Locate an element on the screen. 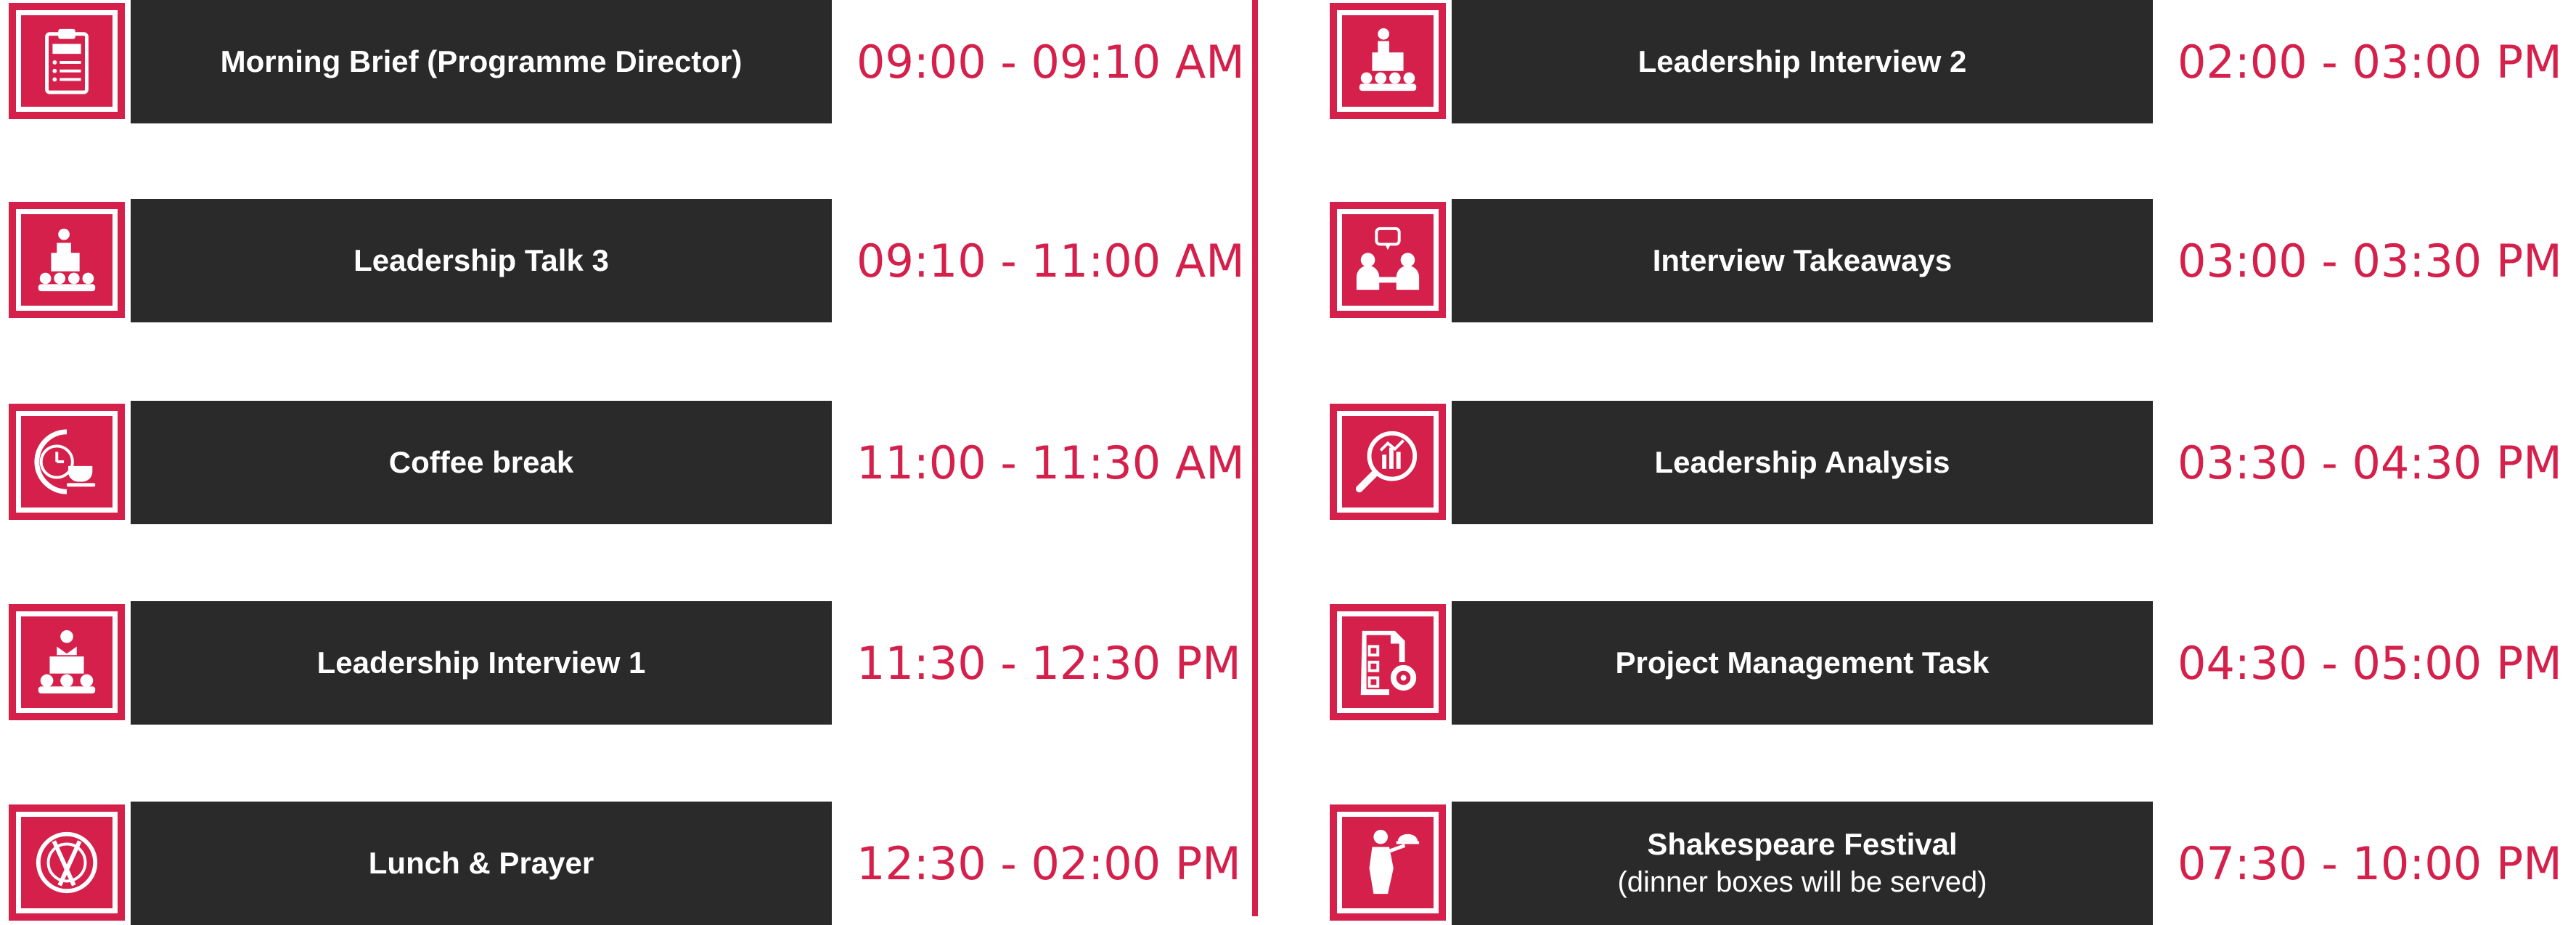 The image size is (2576, 925). session-title: Lunch & Prayer is located at coordinates (481, 863).